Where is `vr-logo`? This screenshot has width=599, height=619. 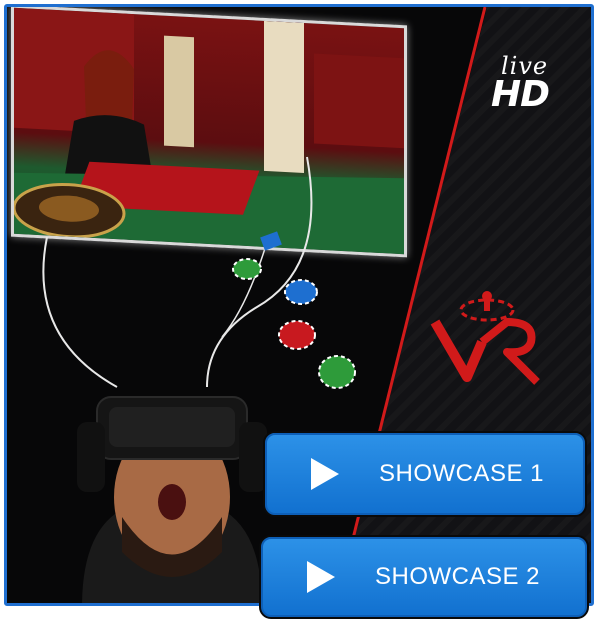 vr-logo is located at coordinates (485, 338).